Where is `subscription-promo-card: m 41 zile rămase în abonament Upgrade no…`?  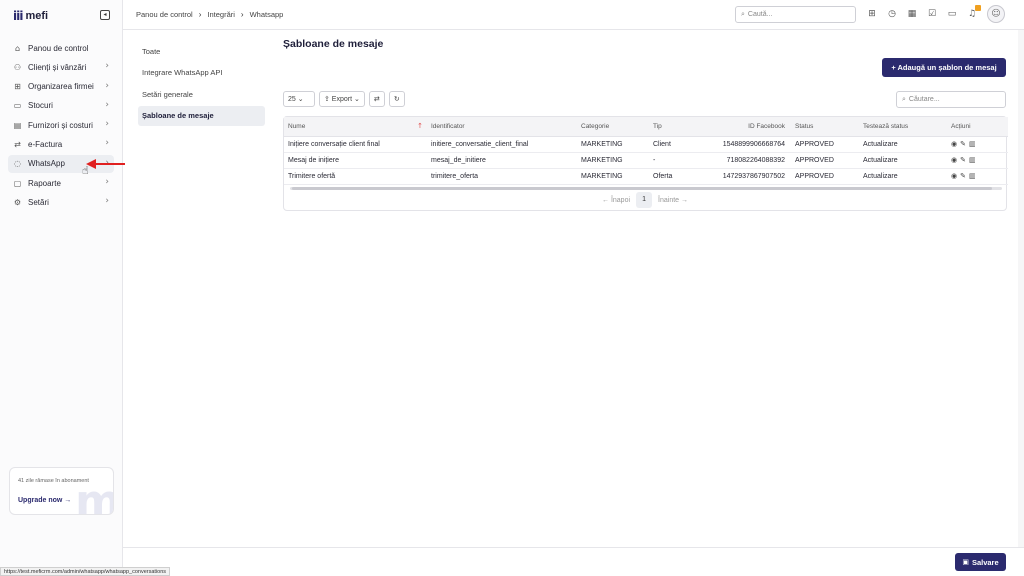
subscription-promo-card: m 41 zile rămase în abonament Upgrade no… is located at coordinates (61, 491).